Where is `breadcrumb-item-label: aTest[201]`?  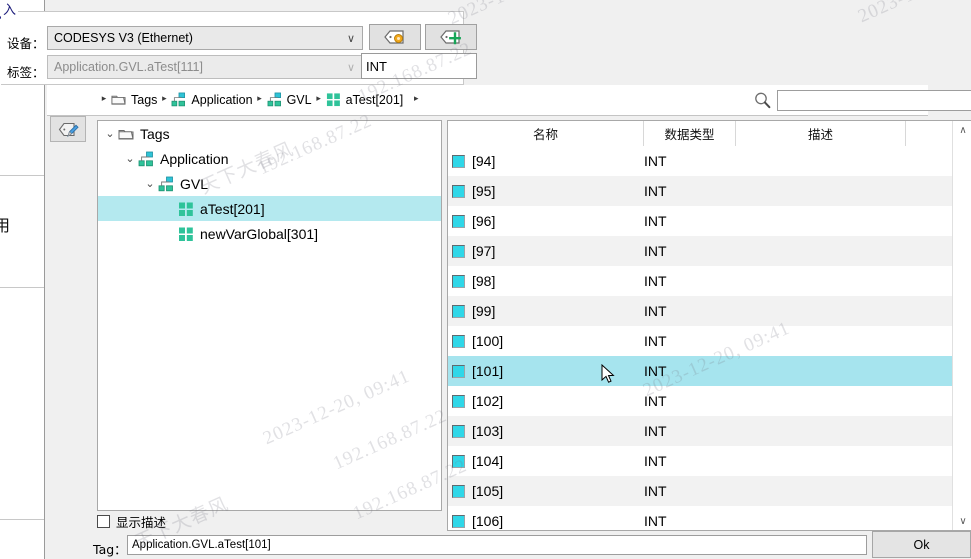
breadcrumb-item-label: aTest[201] is located at coordinates (374, 99).